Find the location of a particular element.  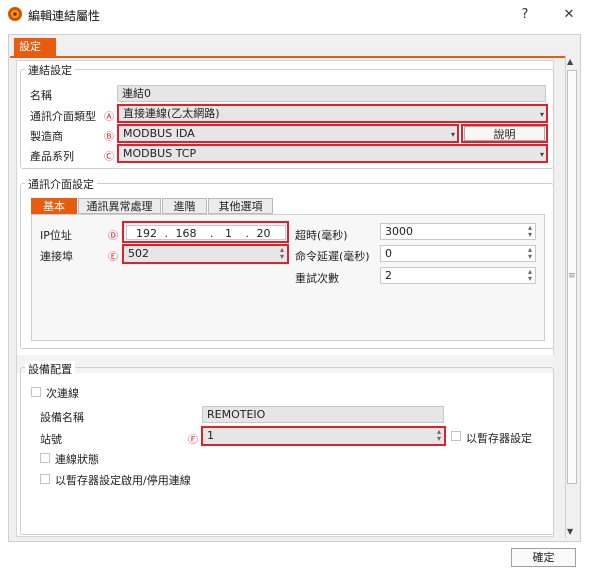

ip-octet-2: 168 is located at coordinates (186, 233).